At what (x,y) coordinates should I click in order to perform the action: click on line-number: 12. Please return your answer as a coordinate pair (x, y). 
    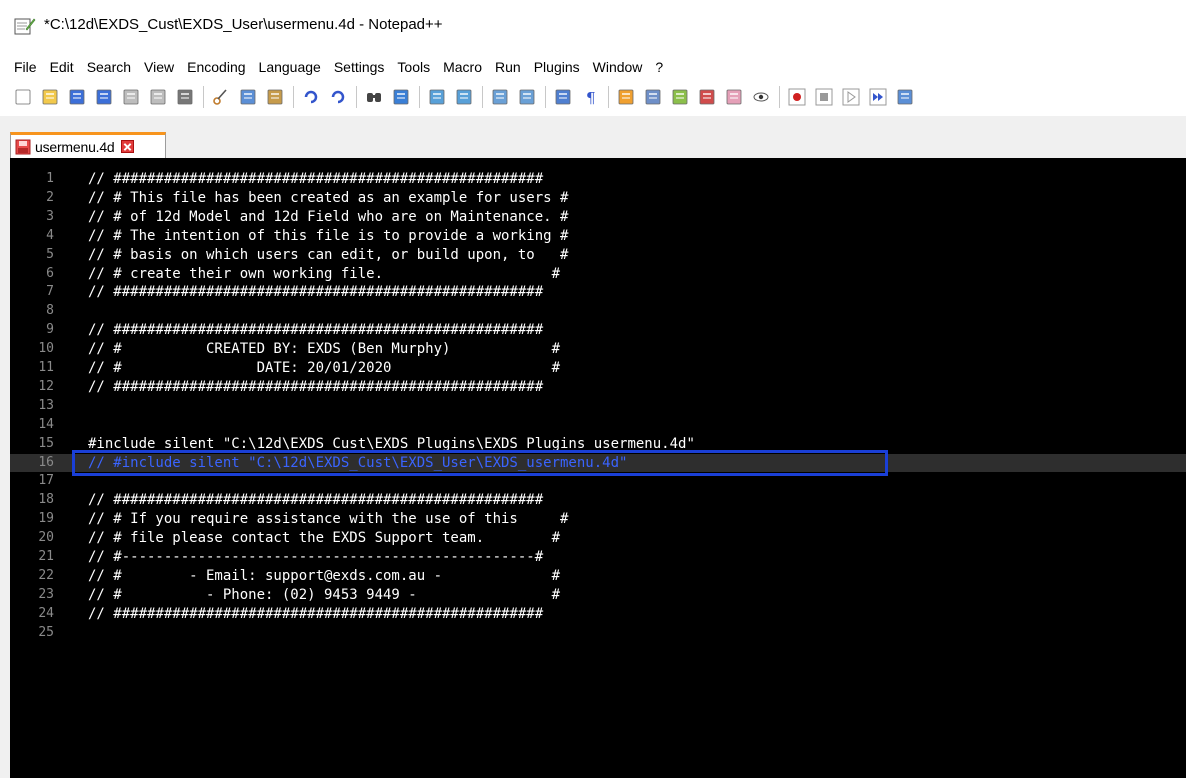
    Looking at the image, I should click on (46, 386).